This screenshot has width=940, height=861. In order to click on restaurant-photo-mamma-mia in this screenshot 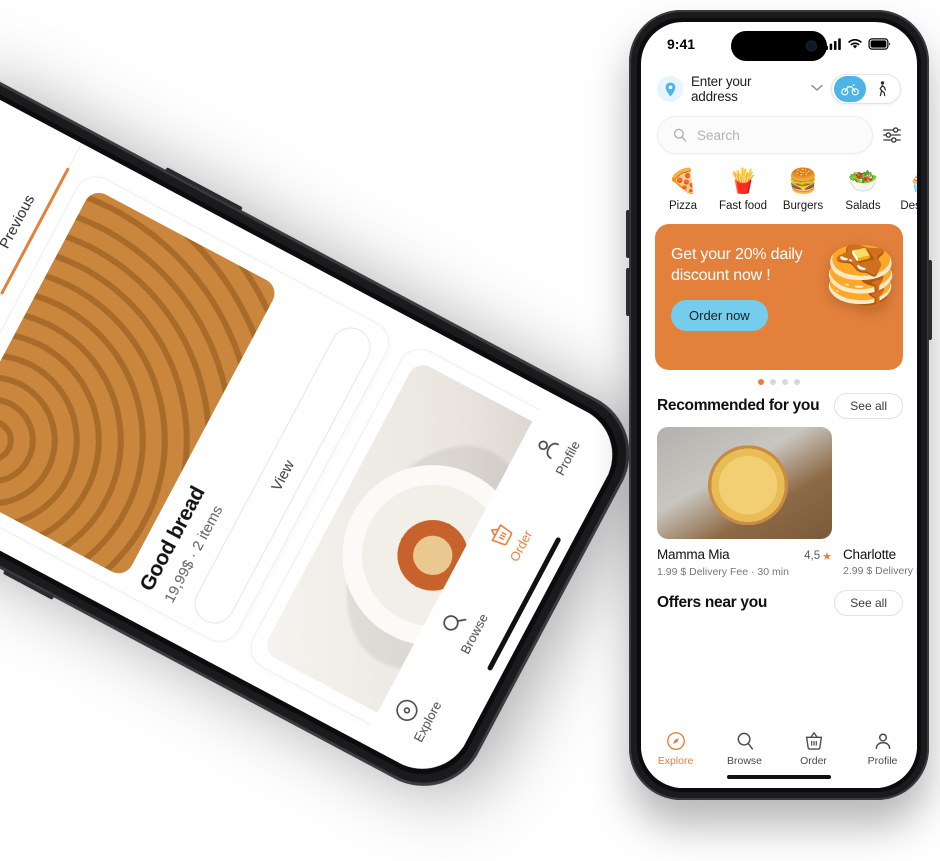, I will do `click(744, 483)`.